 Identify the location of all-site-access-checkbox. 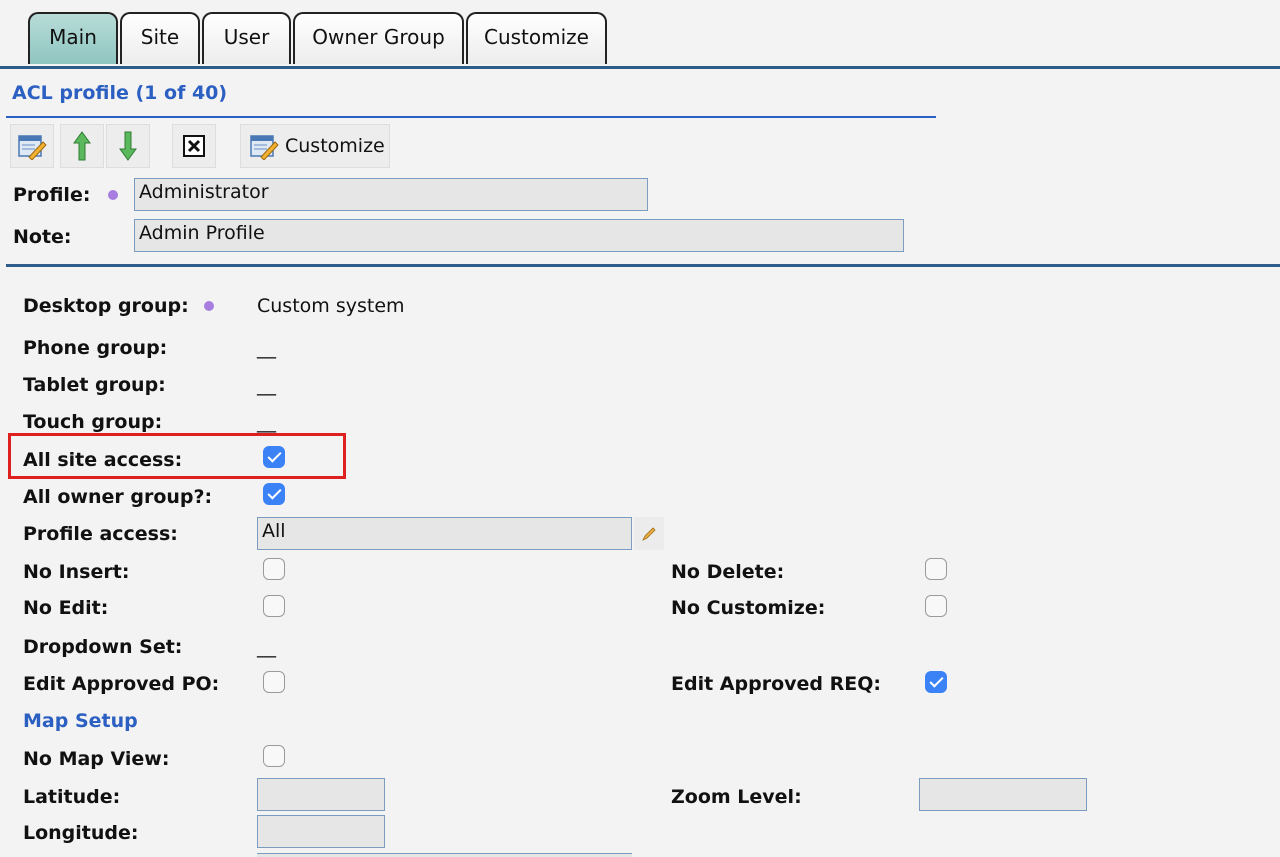
(274, 457).